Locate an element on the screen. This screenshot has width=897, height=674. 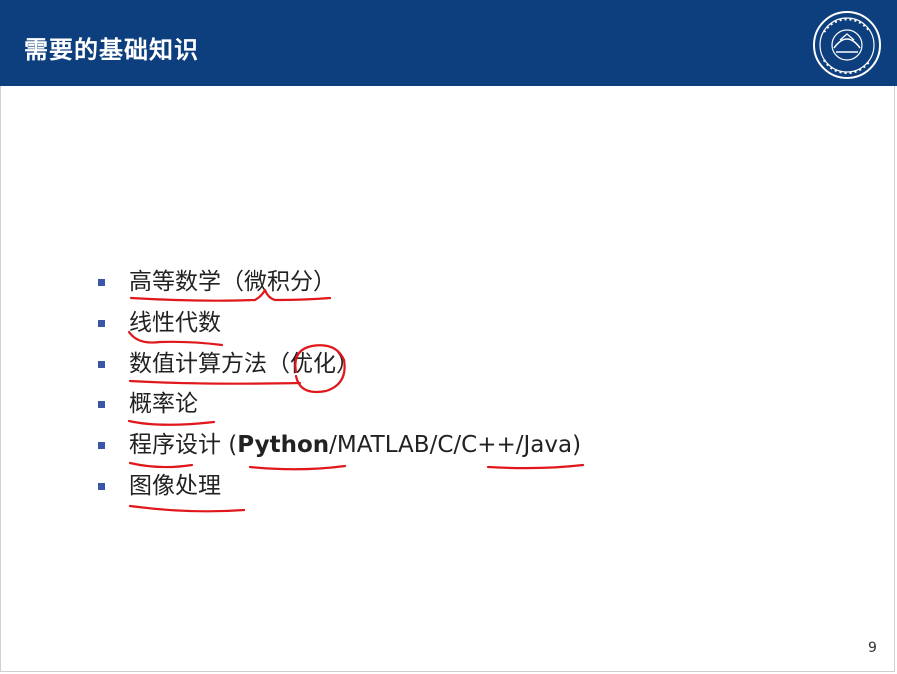
item-text: 高等数学（微积分） is located at coordinates (232, 282).